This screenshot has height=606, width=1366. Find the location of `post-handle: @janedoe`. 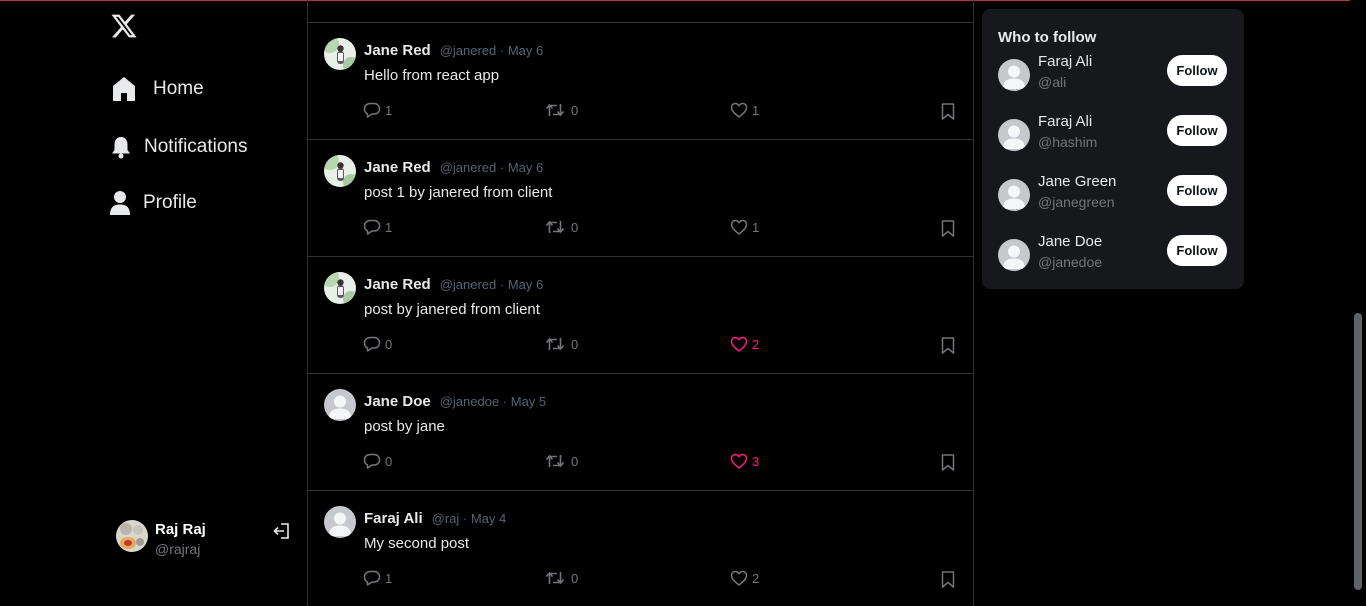

post-handle: @janedoe is located at coordinates (469, 401).